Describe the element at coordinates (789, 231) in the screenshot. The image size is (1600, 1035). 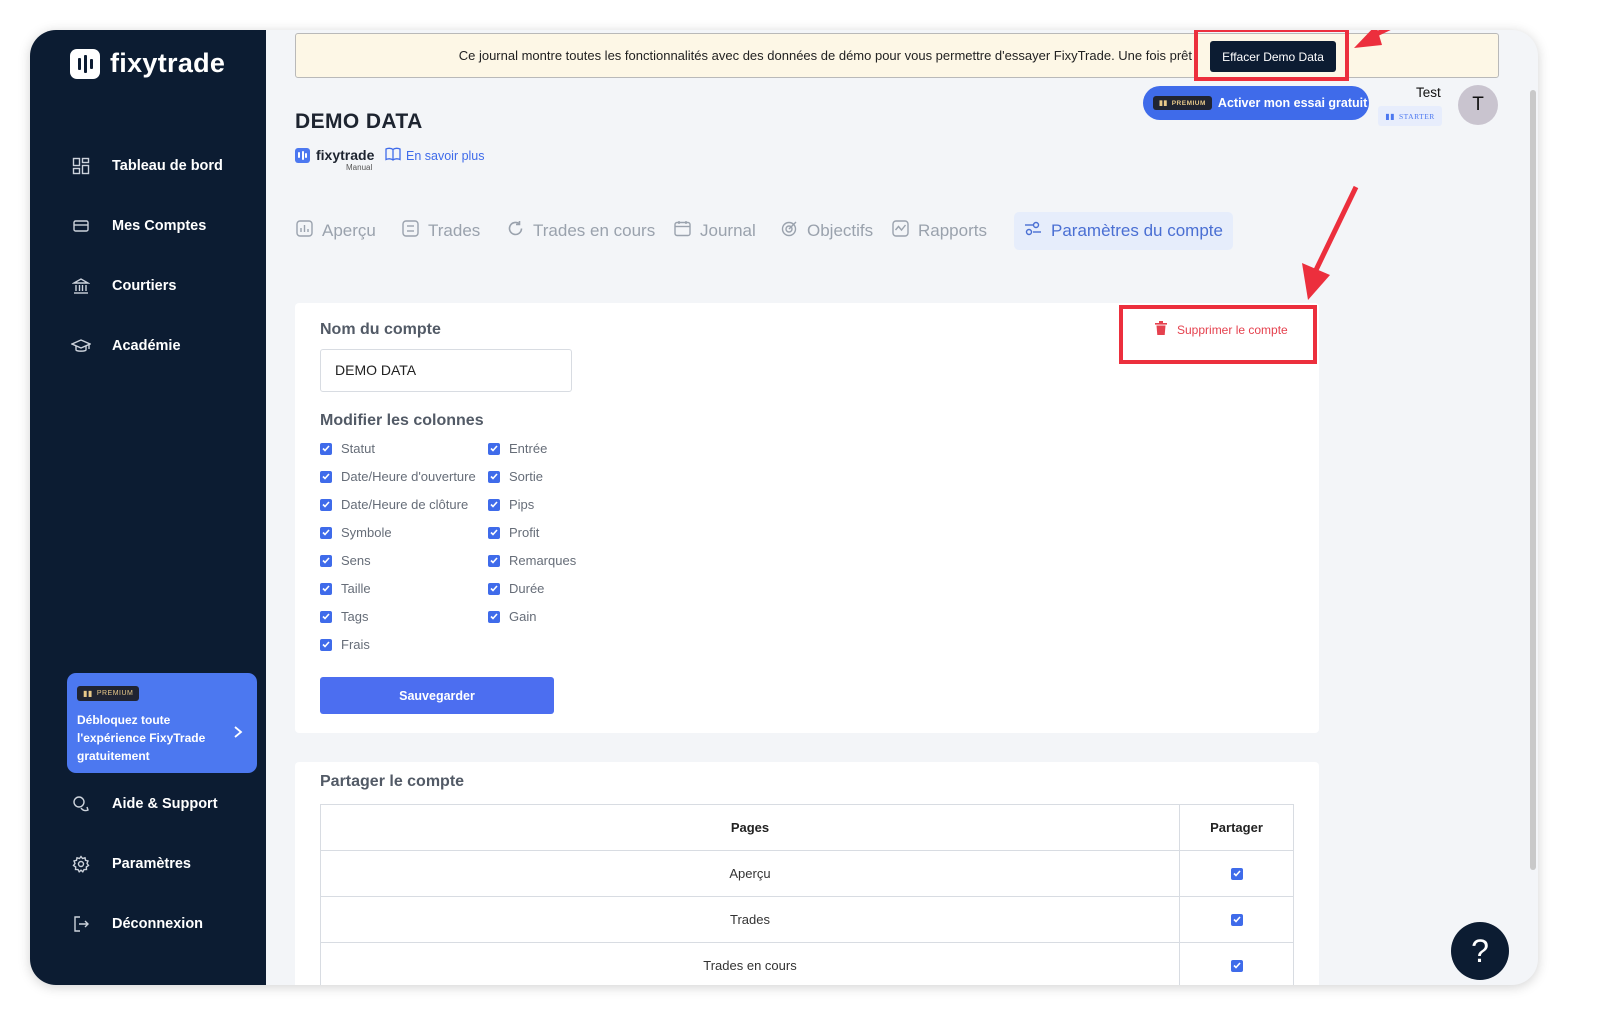
I see `target-icon` at that location.